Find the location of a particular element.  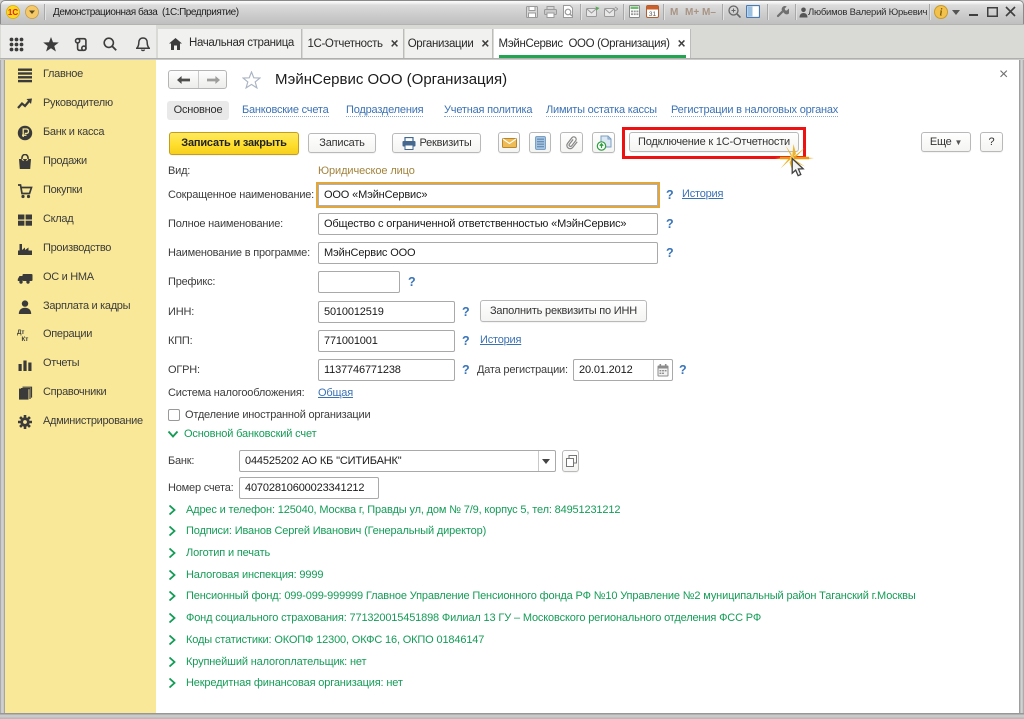

svg-text: 1С is located at coordinates (13, 12).